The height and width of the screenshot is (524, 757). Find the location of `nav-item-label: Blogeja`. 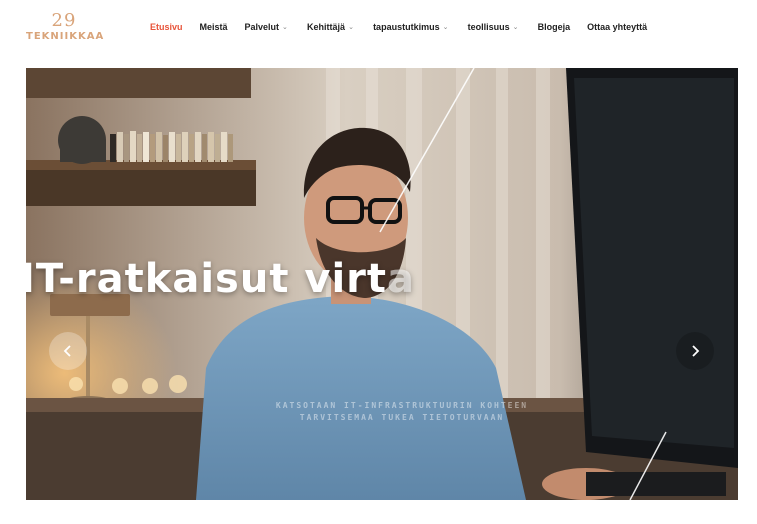

nav-item-label: Blogeja is located at coordinates (554, 27).